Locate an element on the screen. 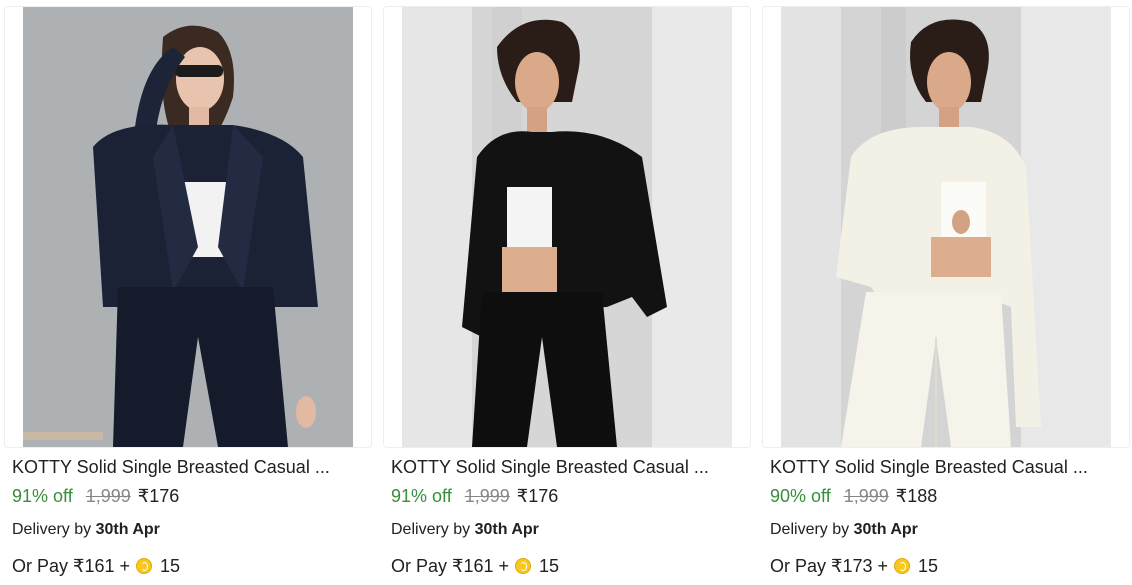 Image resolution: width=1132 pixels, height=585 pixels. sale-price: ₹188 is located at coordinates (916, 496).